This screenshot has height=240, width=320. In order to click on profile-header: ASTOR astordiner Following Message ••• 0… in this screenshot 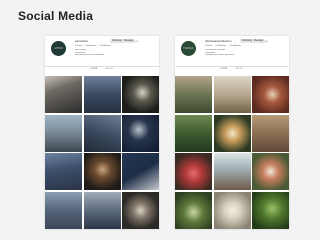, I will do `click(102, 54)`.